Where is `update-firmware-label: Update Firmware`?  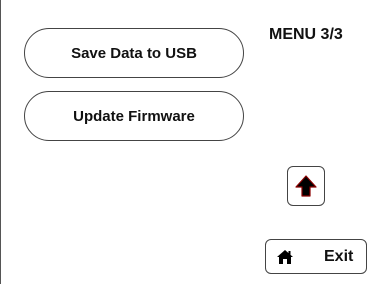
update-firmware-label: Update Firmware is located at coordinates (134, 116).